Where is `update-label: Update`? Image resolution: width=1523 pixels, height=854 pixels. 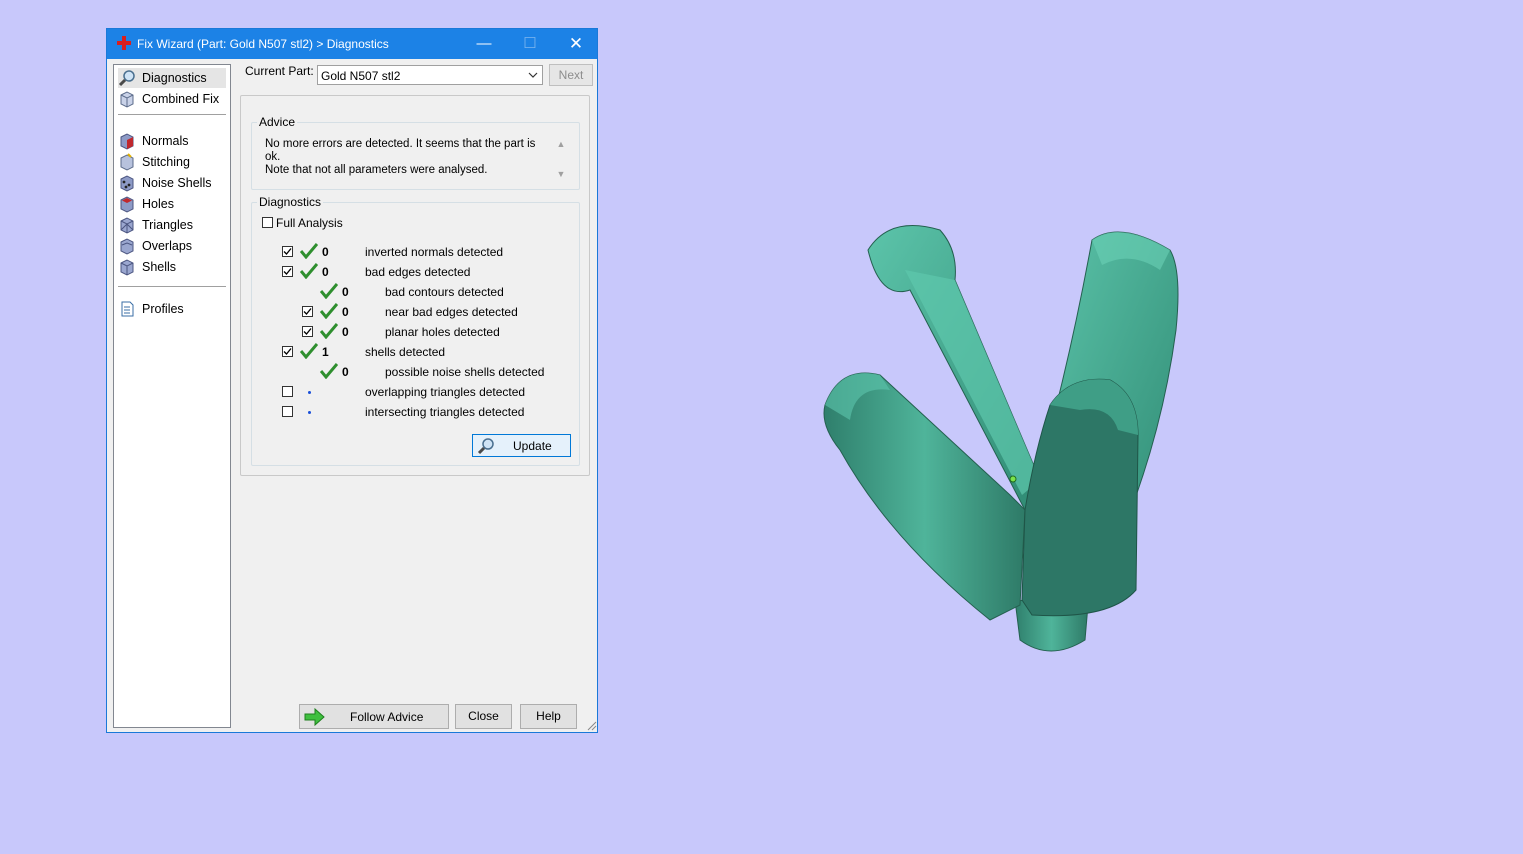
update-label: Update is located at coordinates (532, 446).